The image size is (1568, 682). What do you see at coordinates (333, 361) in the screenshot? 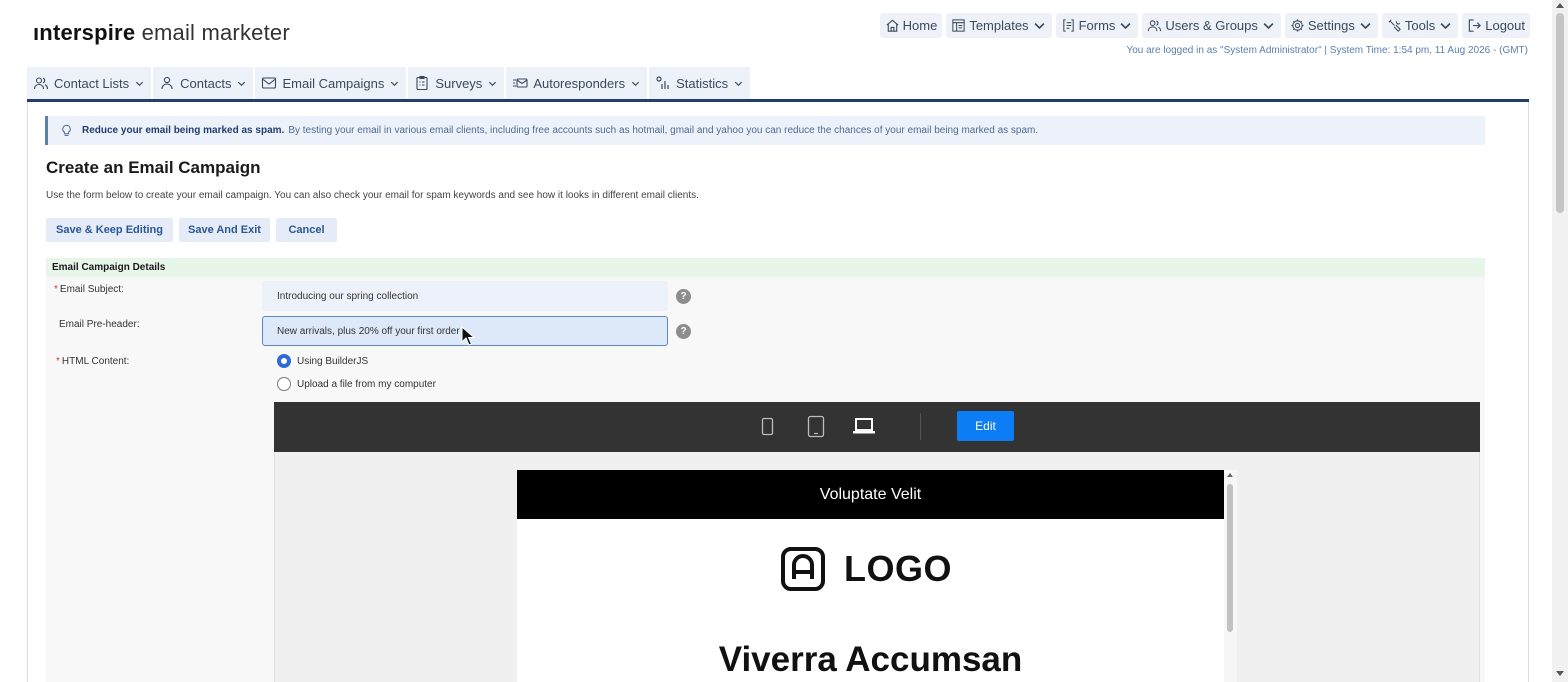
I see `radio-builderjs-label: Using BuilderJS` at bounding box center [333, 361].